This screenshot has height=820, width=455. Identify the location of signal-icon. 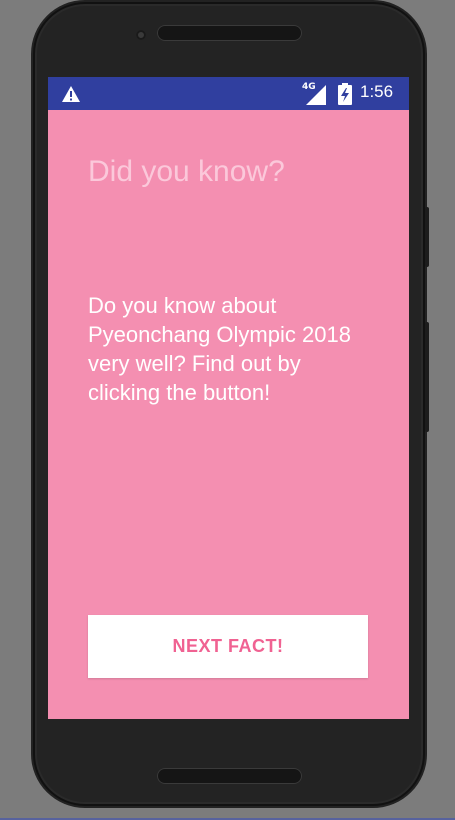
(316, 95).